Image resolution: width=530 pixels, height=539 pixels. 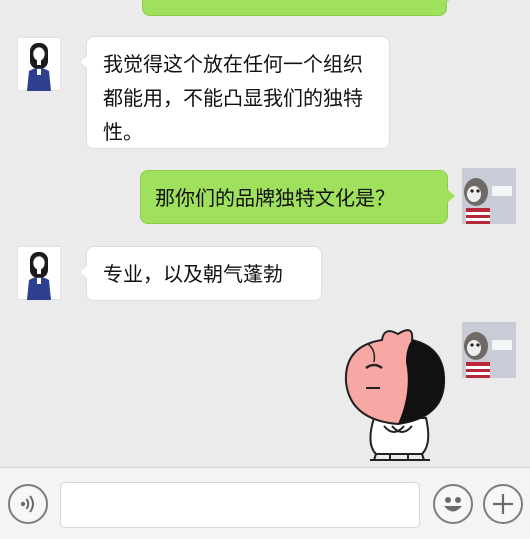 I want to click on input-toolbar, so click(x=265, y=503).